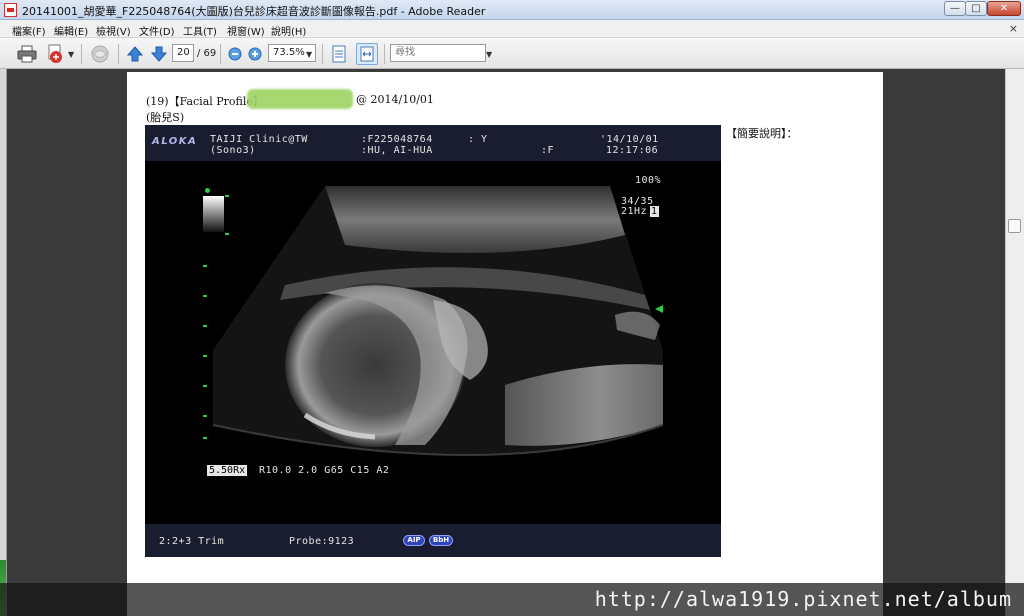  What do you see at coordinates (207, 190) in the screenshot?
I see `focus-marker-icon` at bounding box center [207, 190].